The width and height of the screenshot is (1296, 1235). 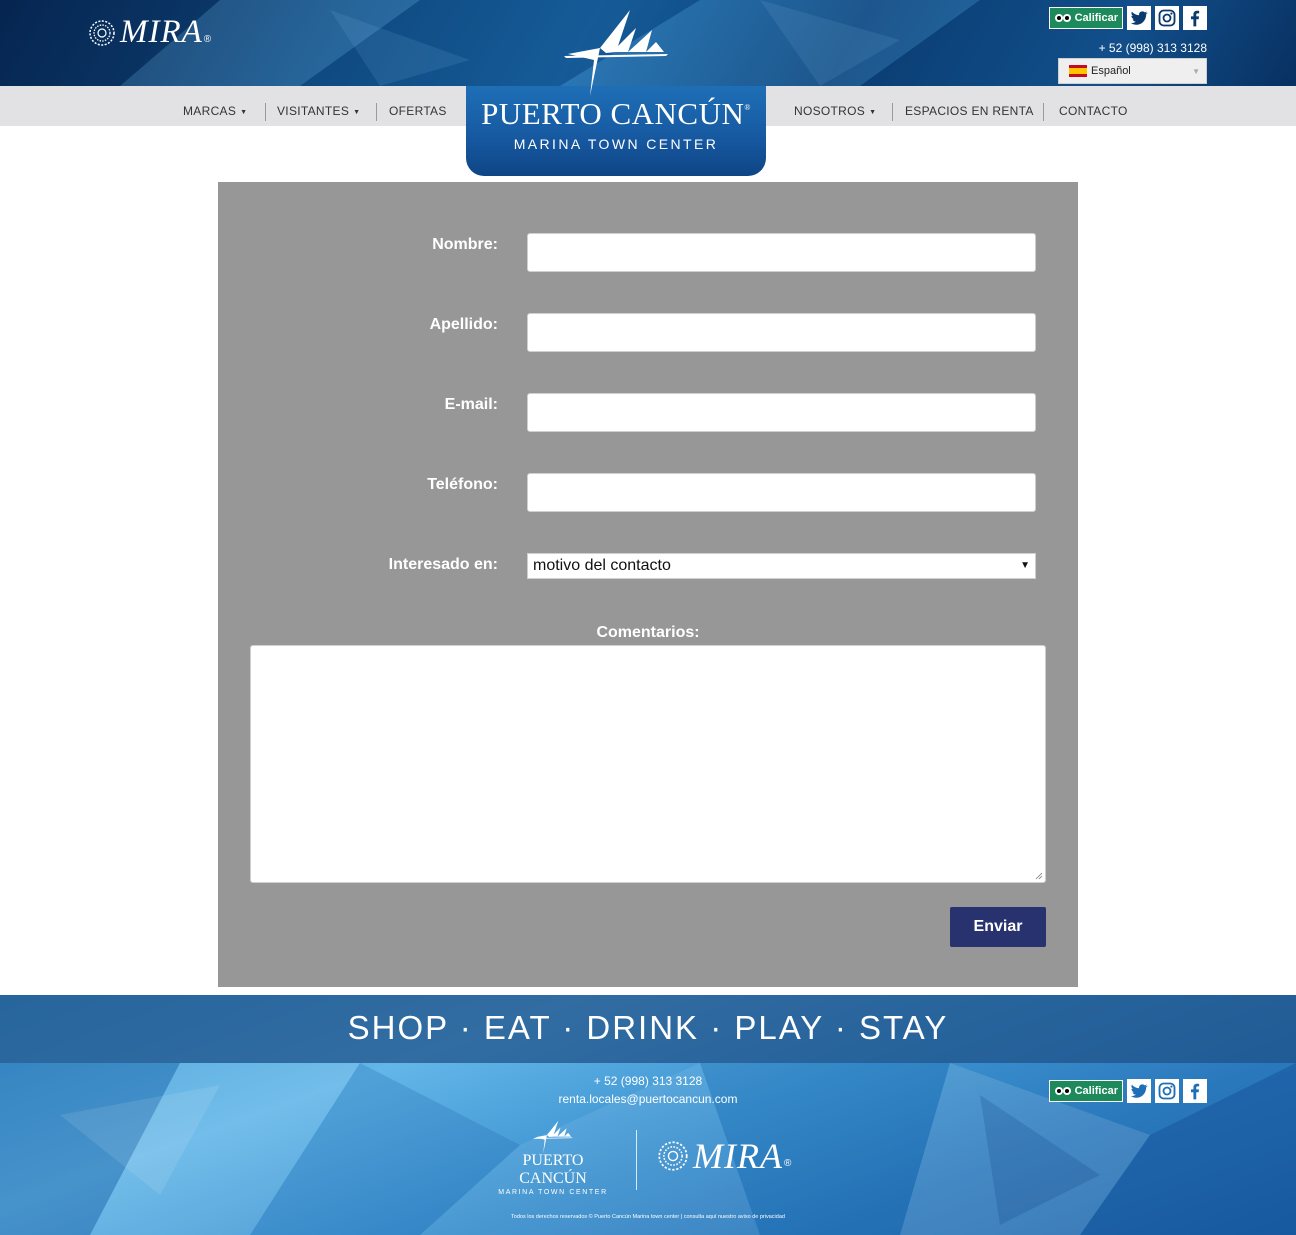 What do you see at coordinates (1078, 71) in the screenshot?
I see `spain-flag-icon` at bounding box center [1078, 71].